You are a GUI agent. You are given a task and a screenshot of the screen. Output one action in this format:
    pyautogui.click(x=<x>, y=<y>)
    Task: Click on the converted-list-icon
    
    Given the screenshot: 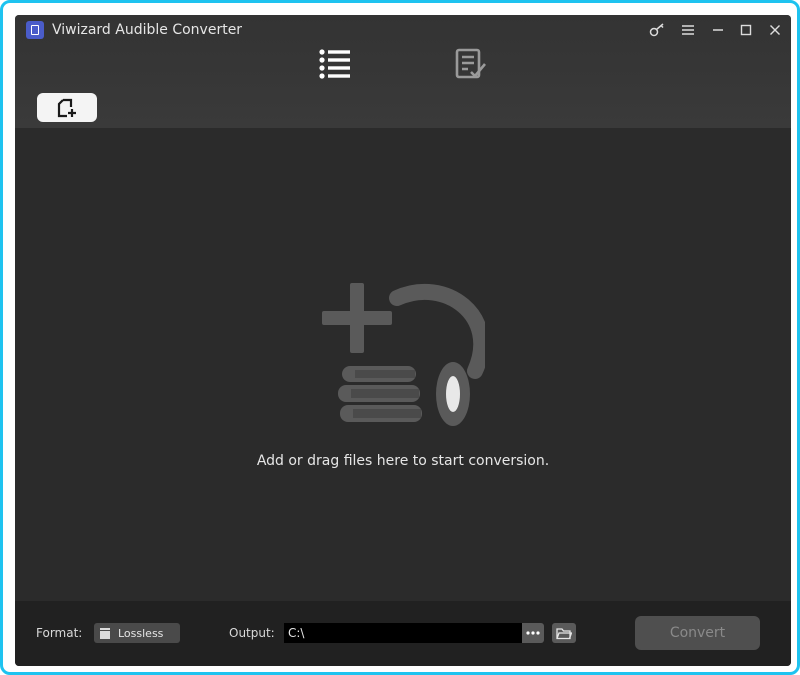 What is the action you would take?
    pyautogui.click(x=470, y=63)
    